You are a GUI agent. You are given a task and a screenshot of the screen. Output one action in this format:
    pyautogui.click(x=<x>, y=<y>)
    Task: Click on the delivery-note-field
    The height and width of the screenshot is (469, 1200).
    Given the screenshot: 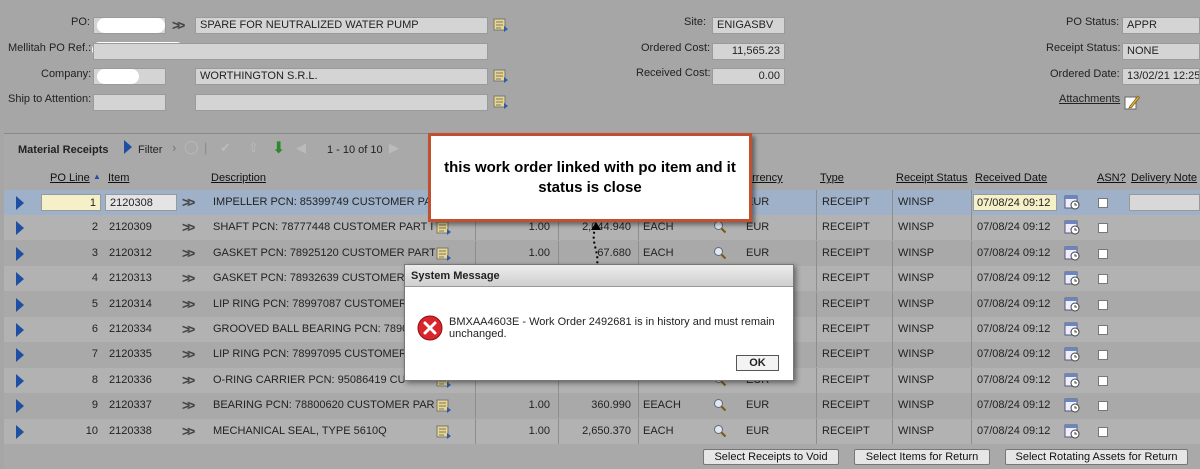 What is the action you would take?
    pyautogui.click(x=1164, y=202)
    